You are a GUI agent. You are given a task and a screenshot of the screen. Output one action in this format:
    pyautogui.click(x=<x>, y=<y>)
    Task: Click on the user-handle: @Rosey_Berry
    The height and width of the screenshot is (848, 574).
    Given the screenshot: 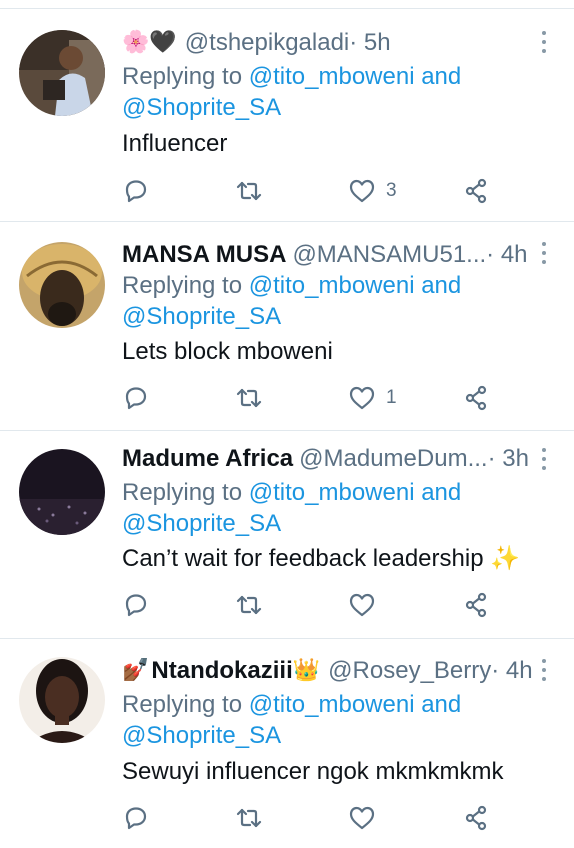 What is the action you would take?
    pyautogui.click(x=409, y=671)
    